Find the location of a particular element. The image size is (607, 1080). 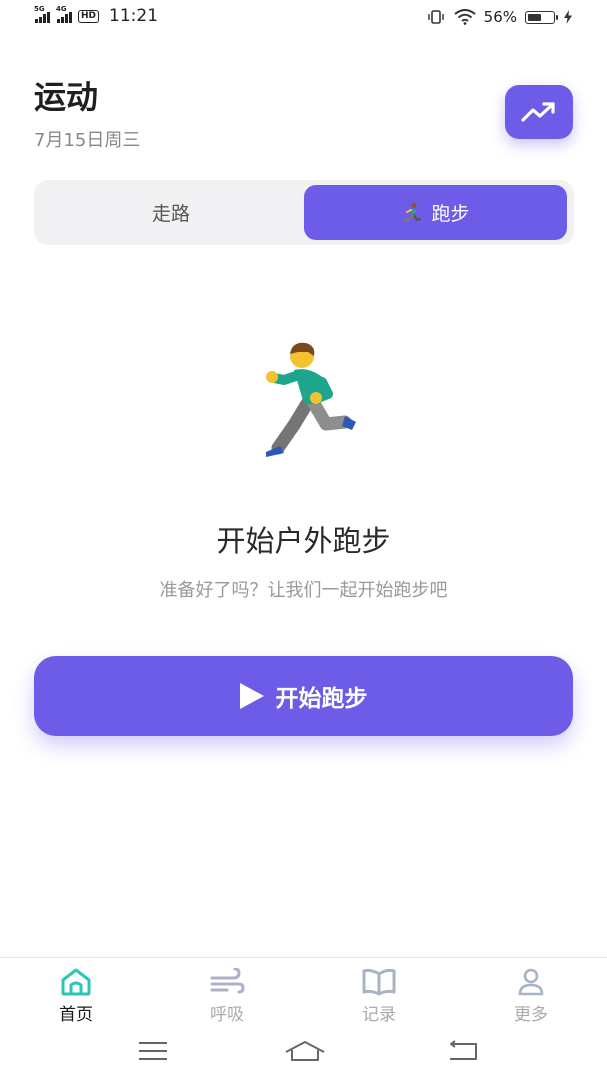

nav-label-records: 记录 is located at coordinates (379, 1015).